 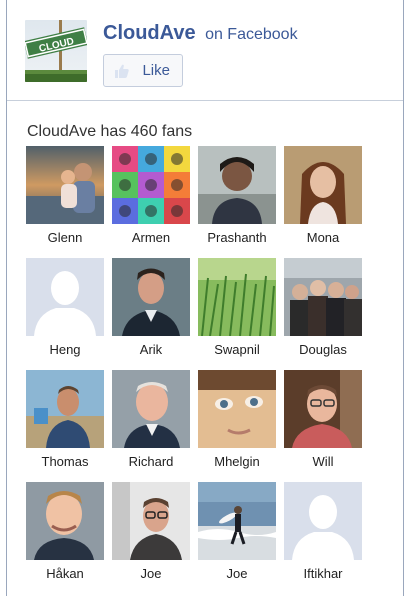 I want to click on fan-item: Mona, so click(x=323, y=197).